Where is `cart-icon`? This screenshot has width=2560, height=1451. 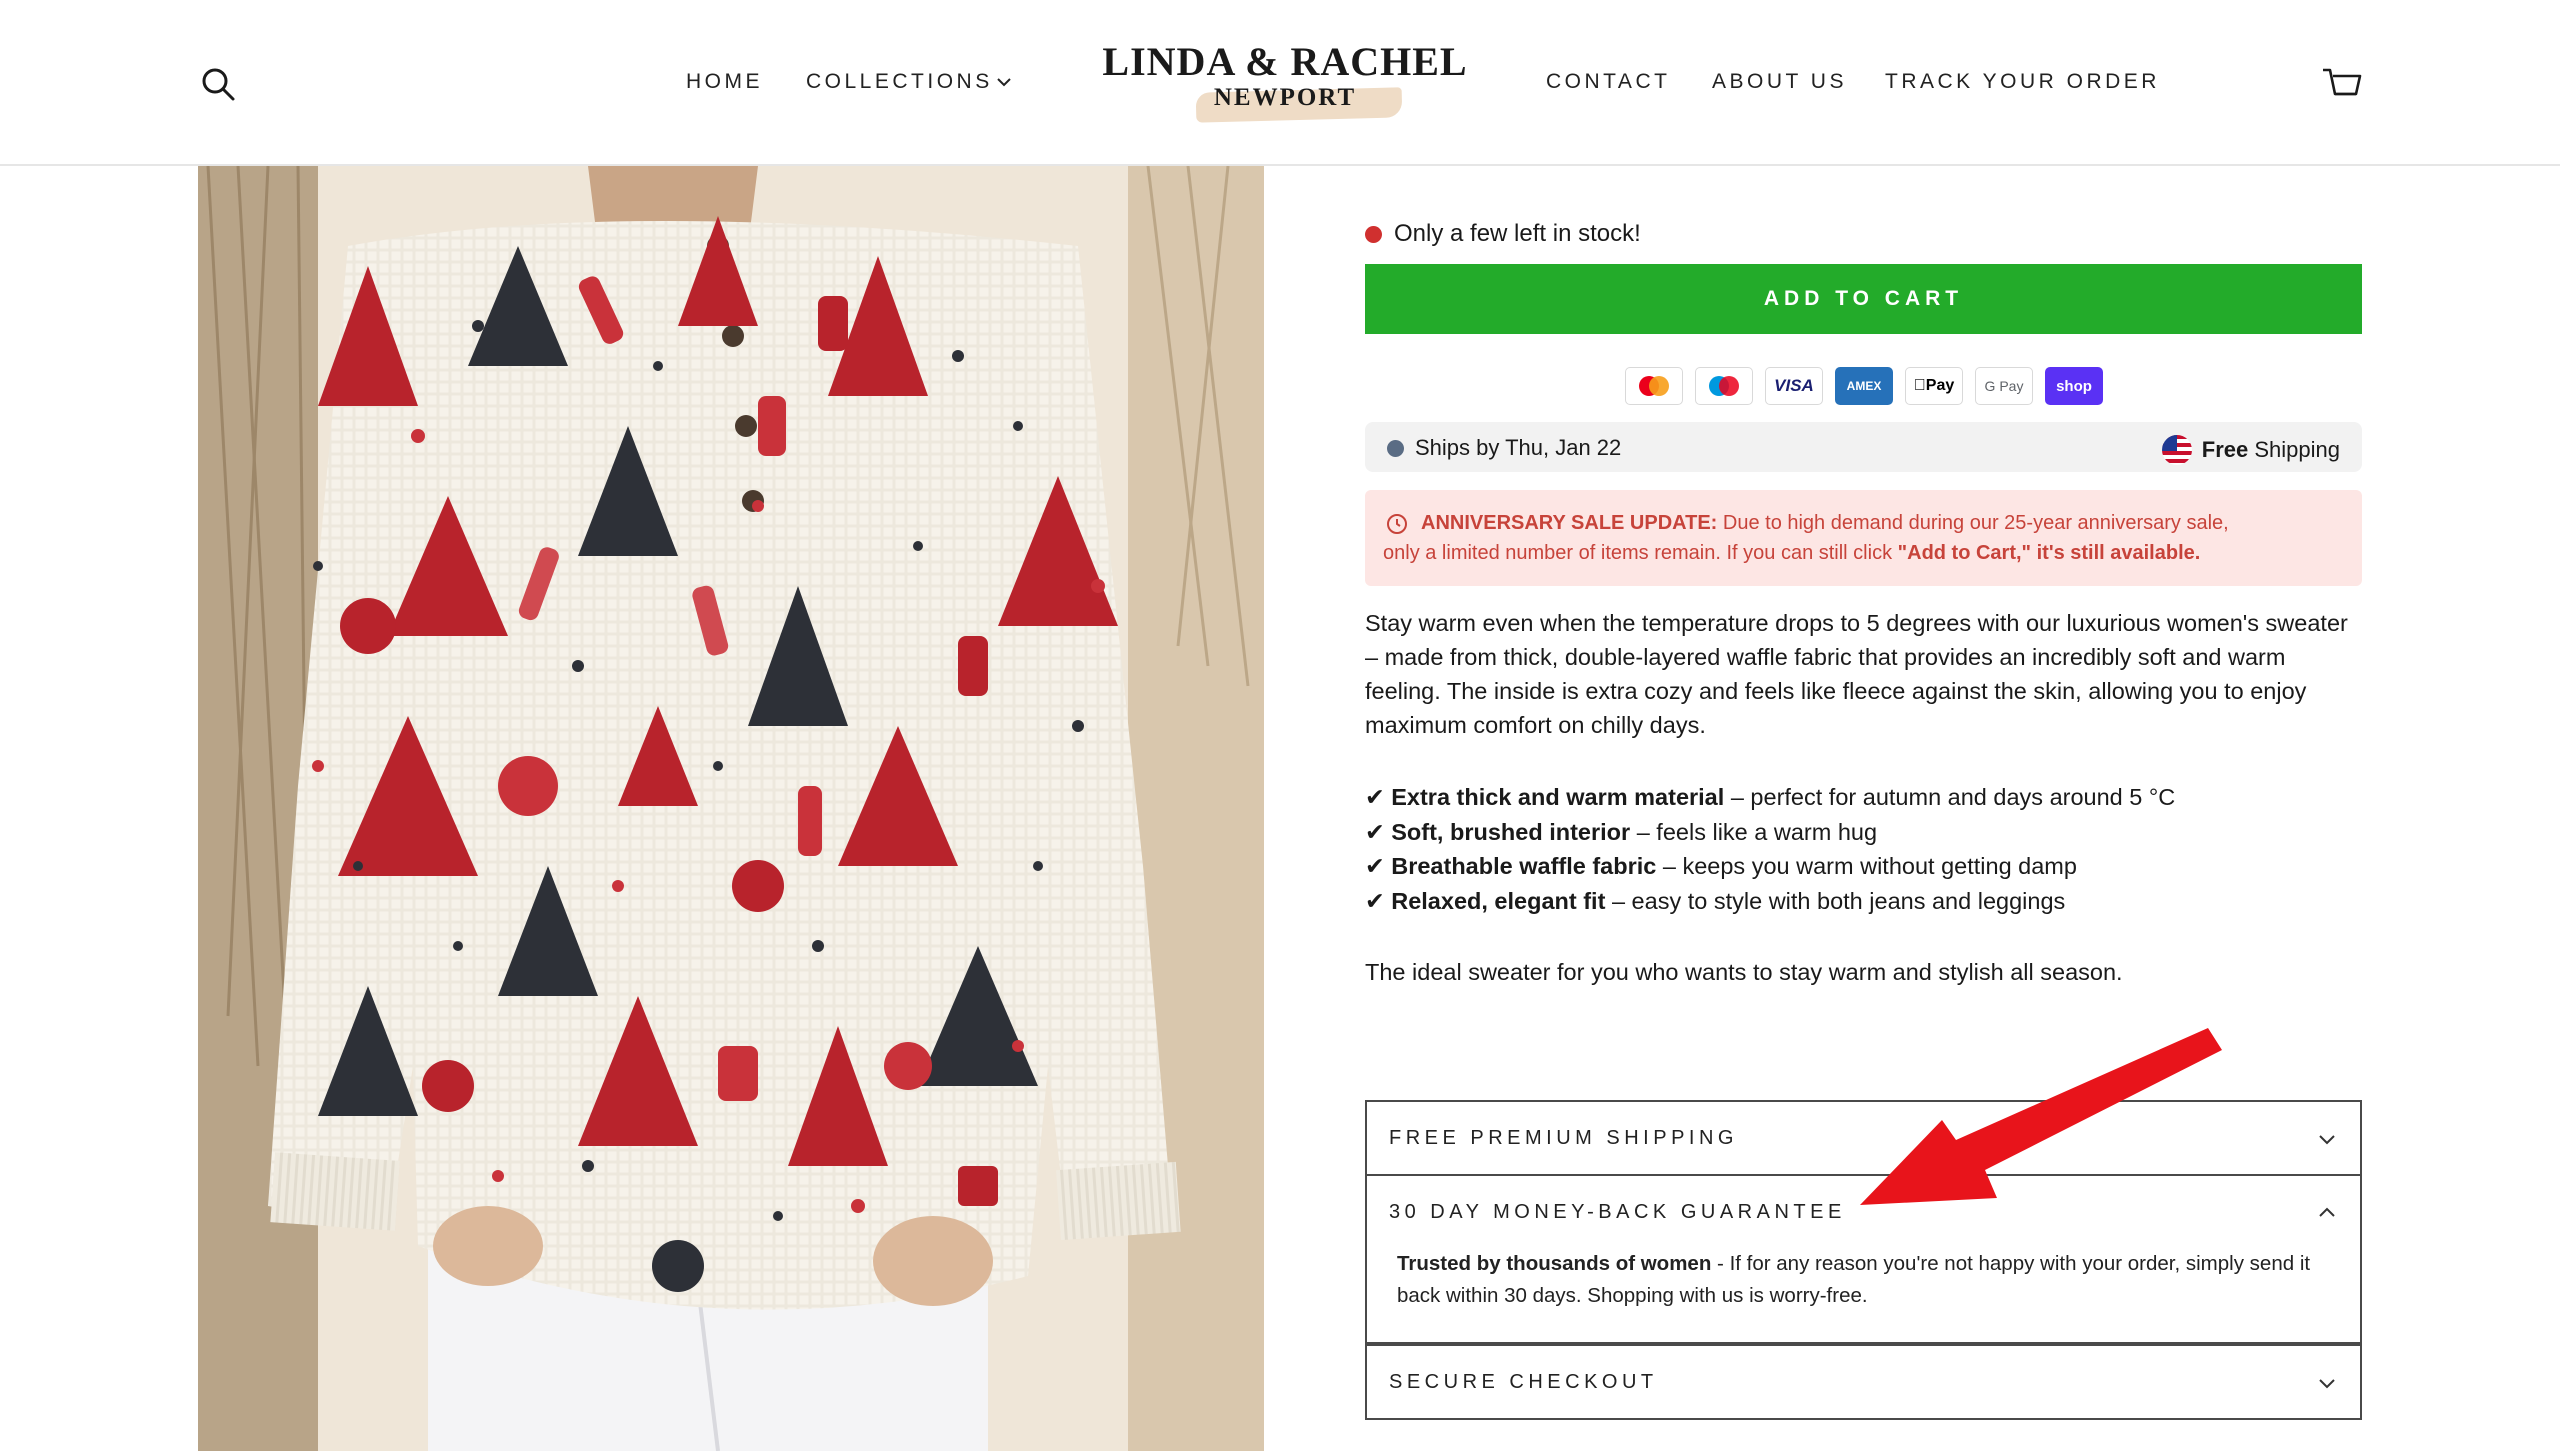 cart-icon is located at coordinates (2342, 84).